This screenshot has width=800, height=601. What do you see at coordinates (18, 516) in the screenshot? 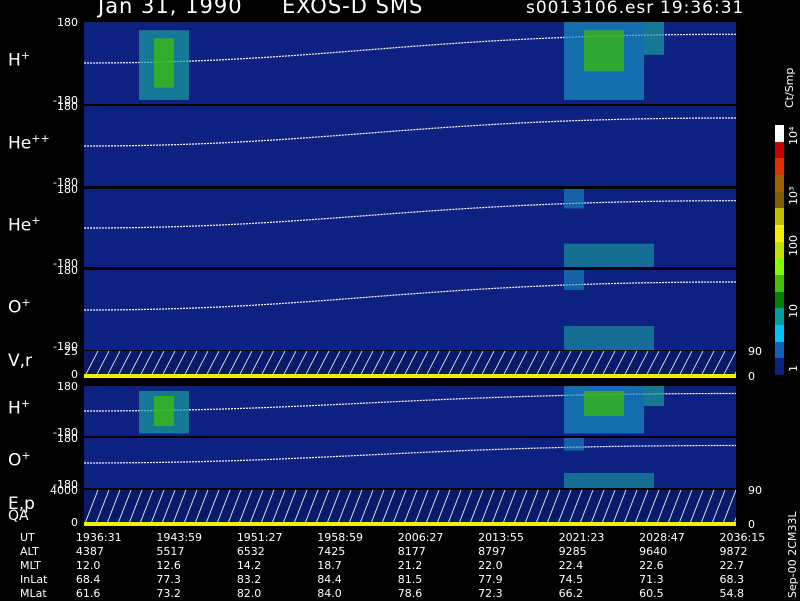
I see `panel-label2-7: QA` at bounding box center [18, 516].